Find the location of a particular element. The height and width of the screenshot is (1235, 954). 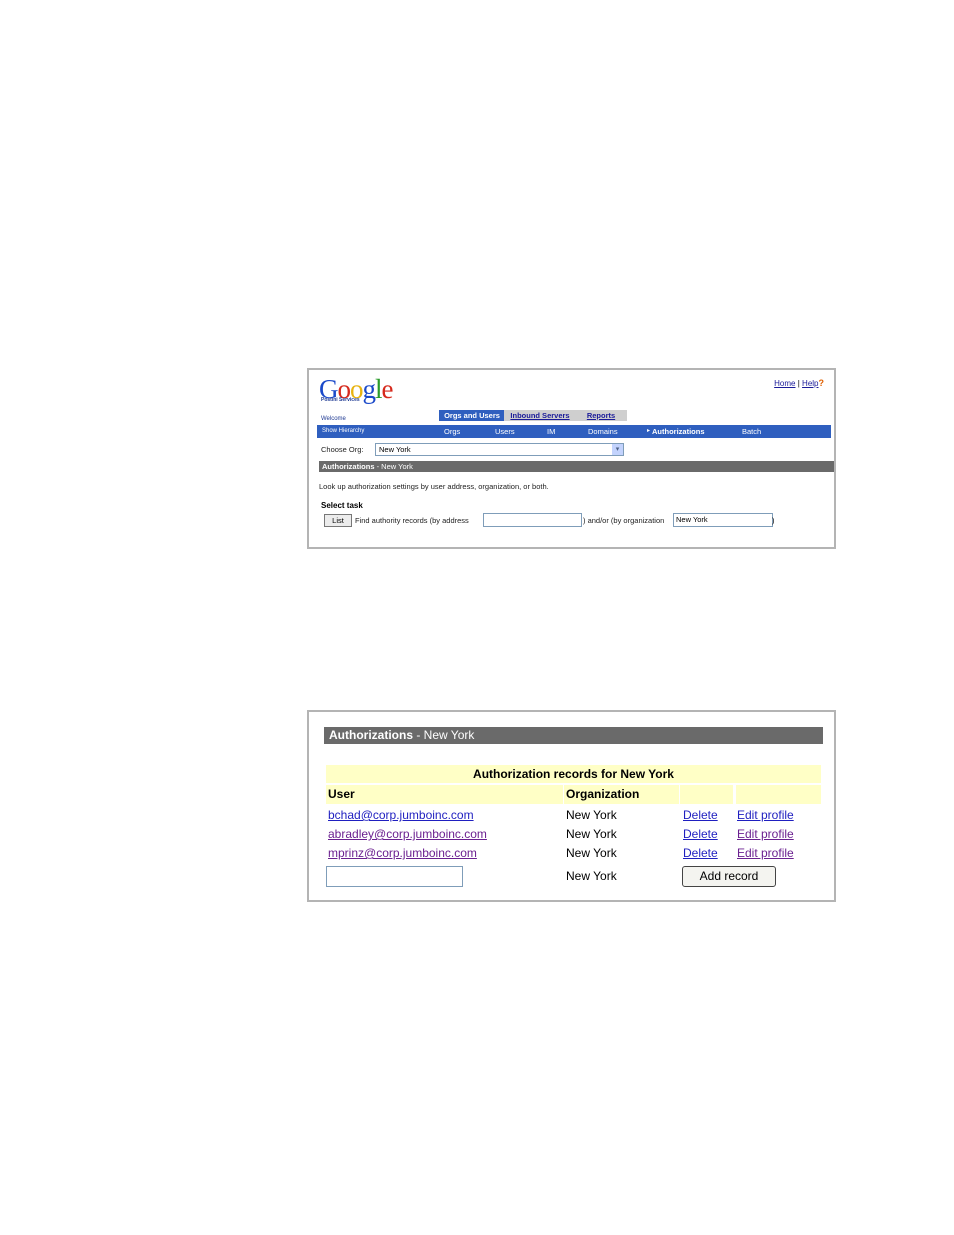

organization-input: New York is located at coordinates (723, 520).